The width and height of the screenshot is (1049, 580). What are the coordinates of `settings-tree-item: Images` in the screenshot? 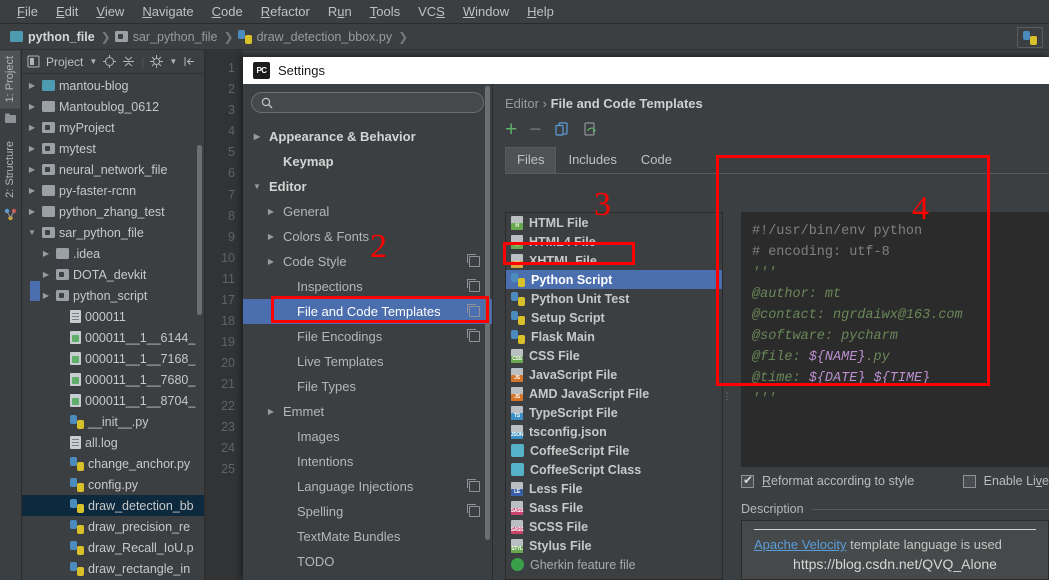 It's located at (367, 436).